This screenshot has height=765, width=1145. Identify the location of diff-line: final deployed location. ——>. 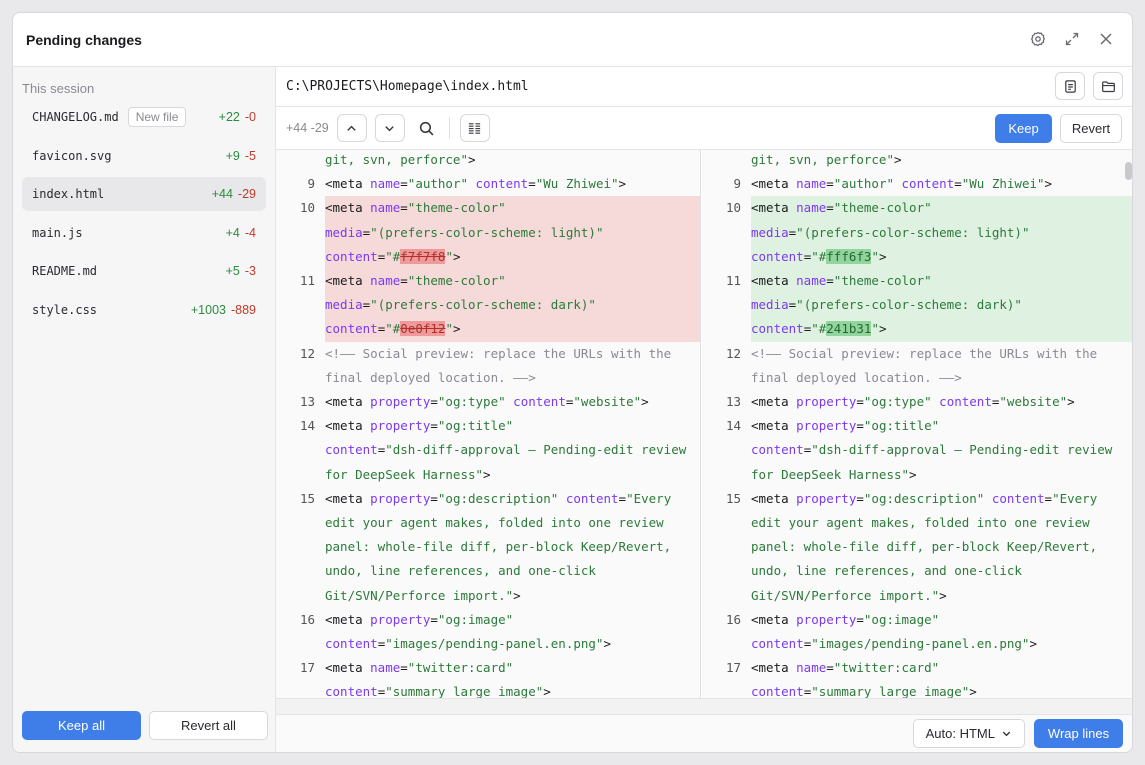
(488, 378).